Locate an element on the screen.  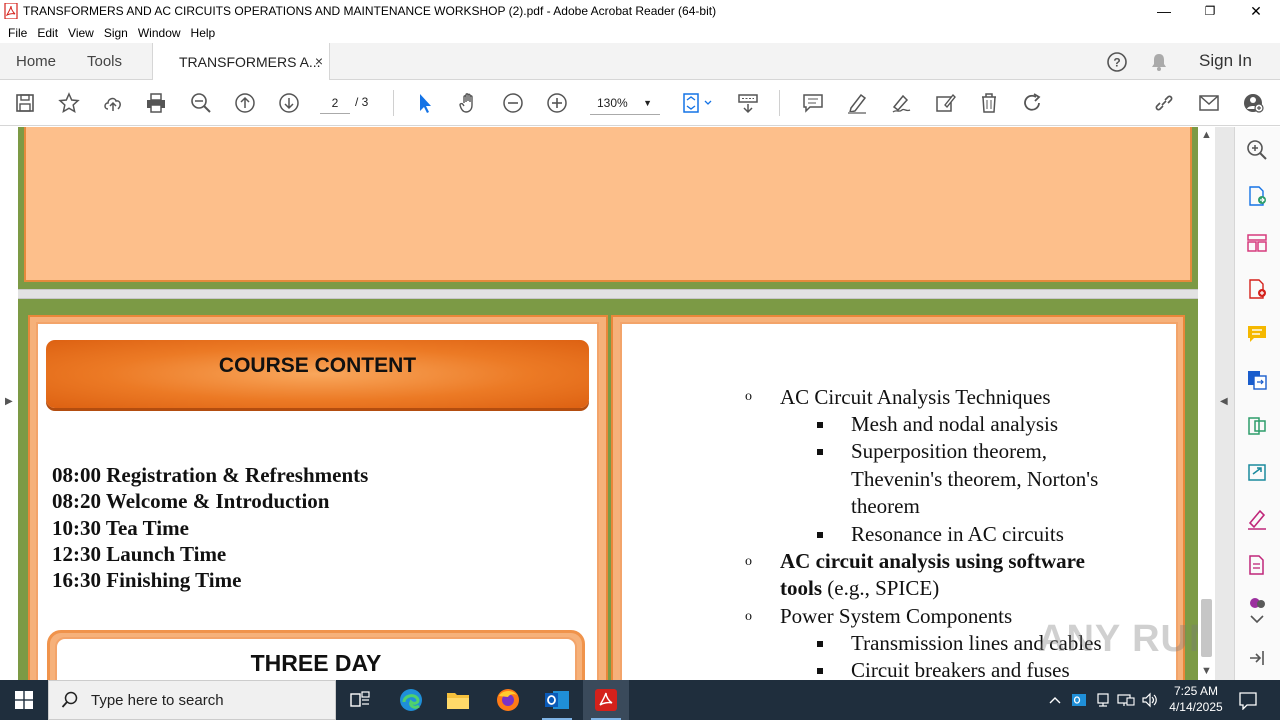
stamp-icon is located at coordinates (945, 103).